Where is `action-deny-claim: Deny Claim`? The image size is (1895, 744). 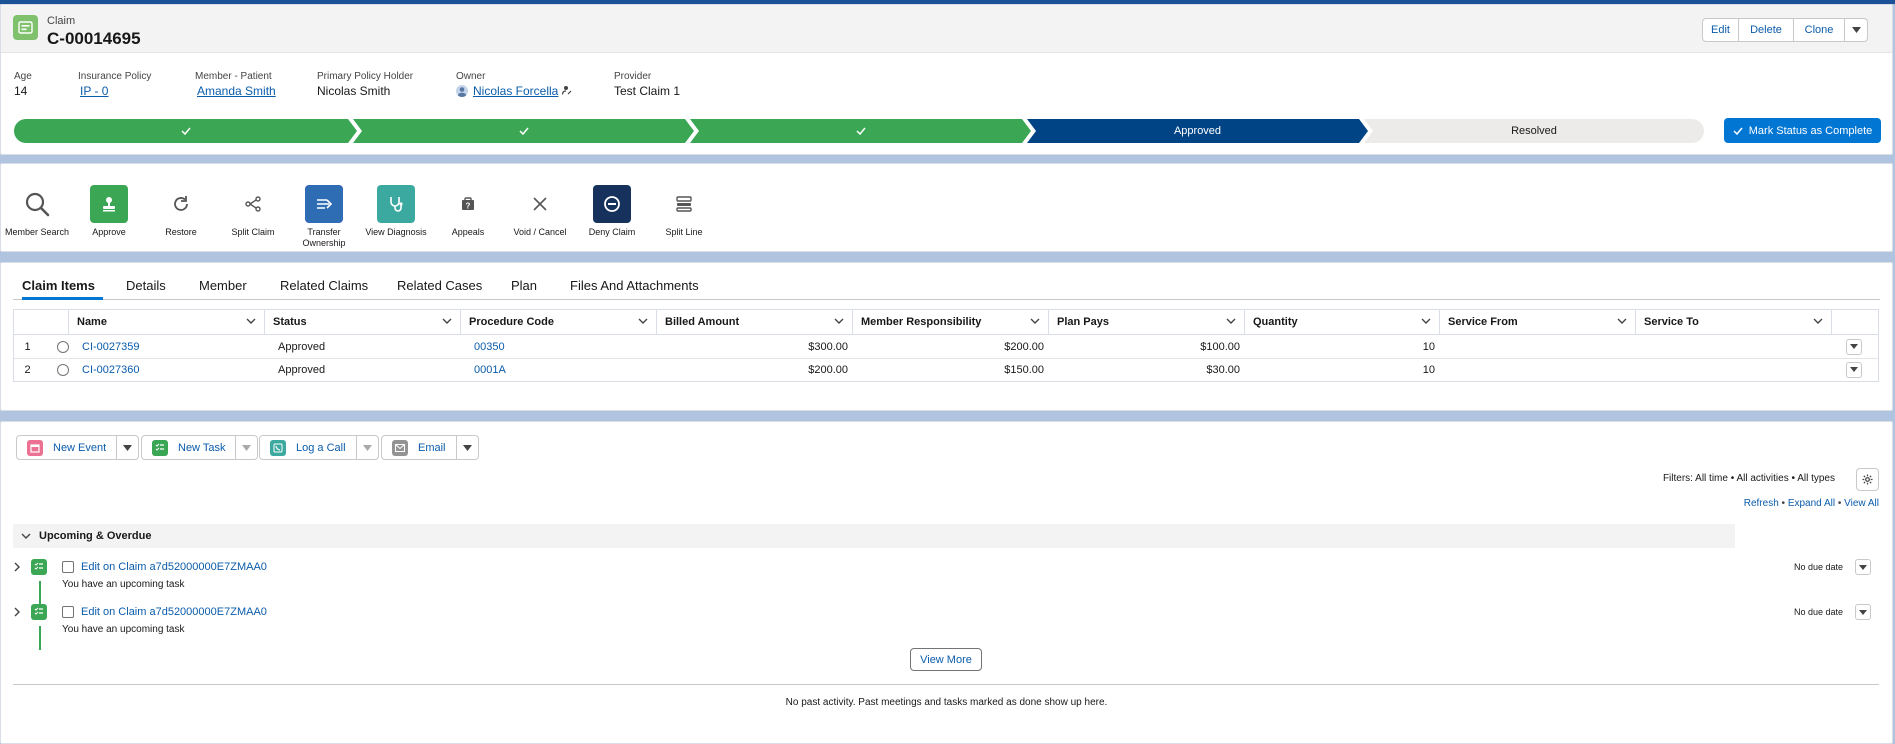 action-deny-claim: Deny Claim is located at coordinates (612, 211).